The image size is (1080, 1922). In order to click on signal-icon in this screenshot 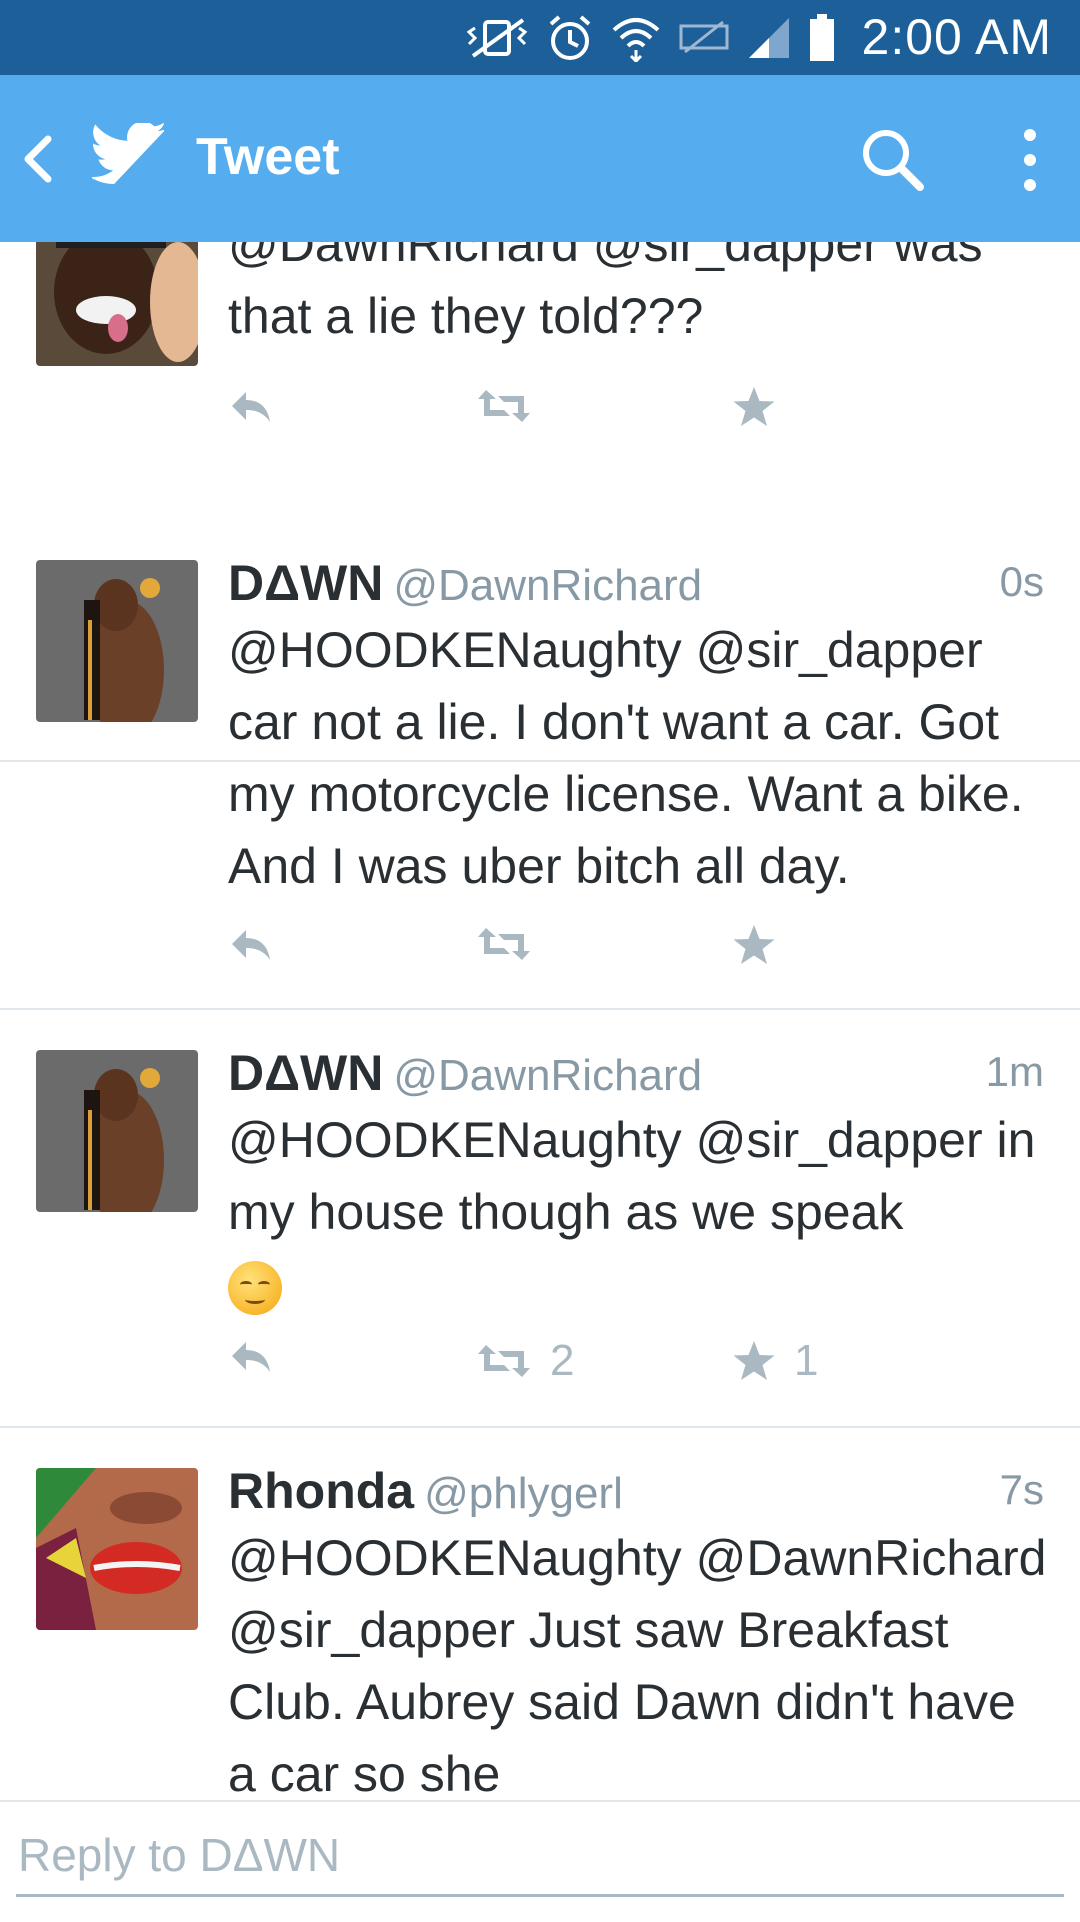, I will do `click(769, 38)`.